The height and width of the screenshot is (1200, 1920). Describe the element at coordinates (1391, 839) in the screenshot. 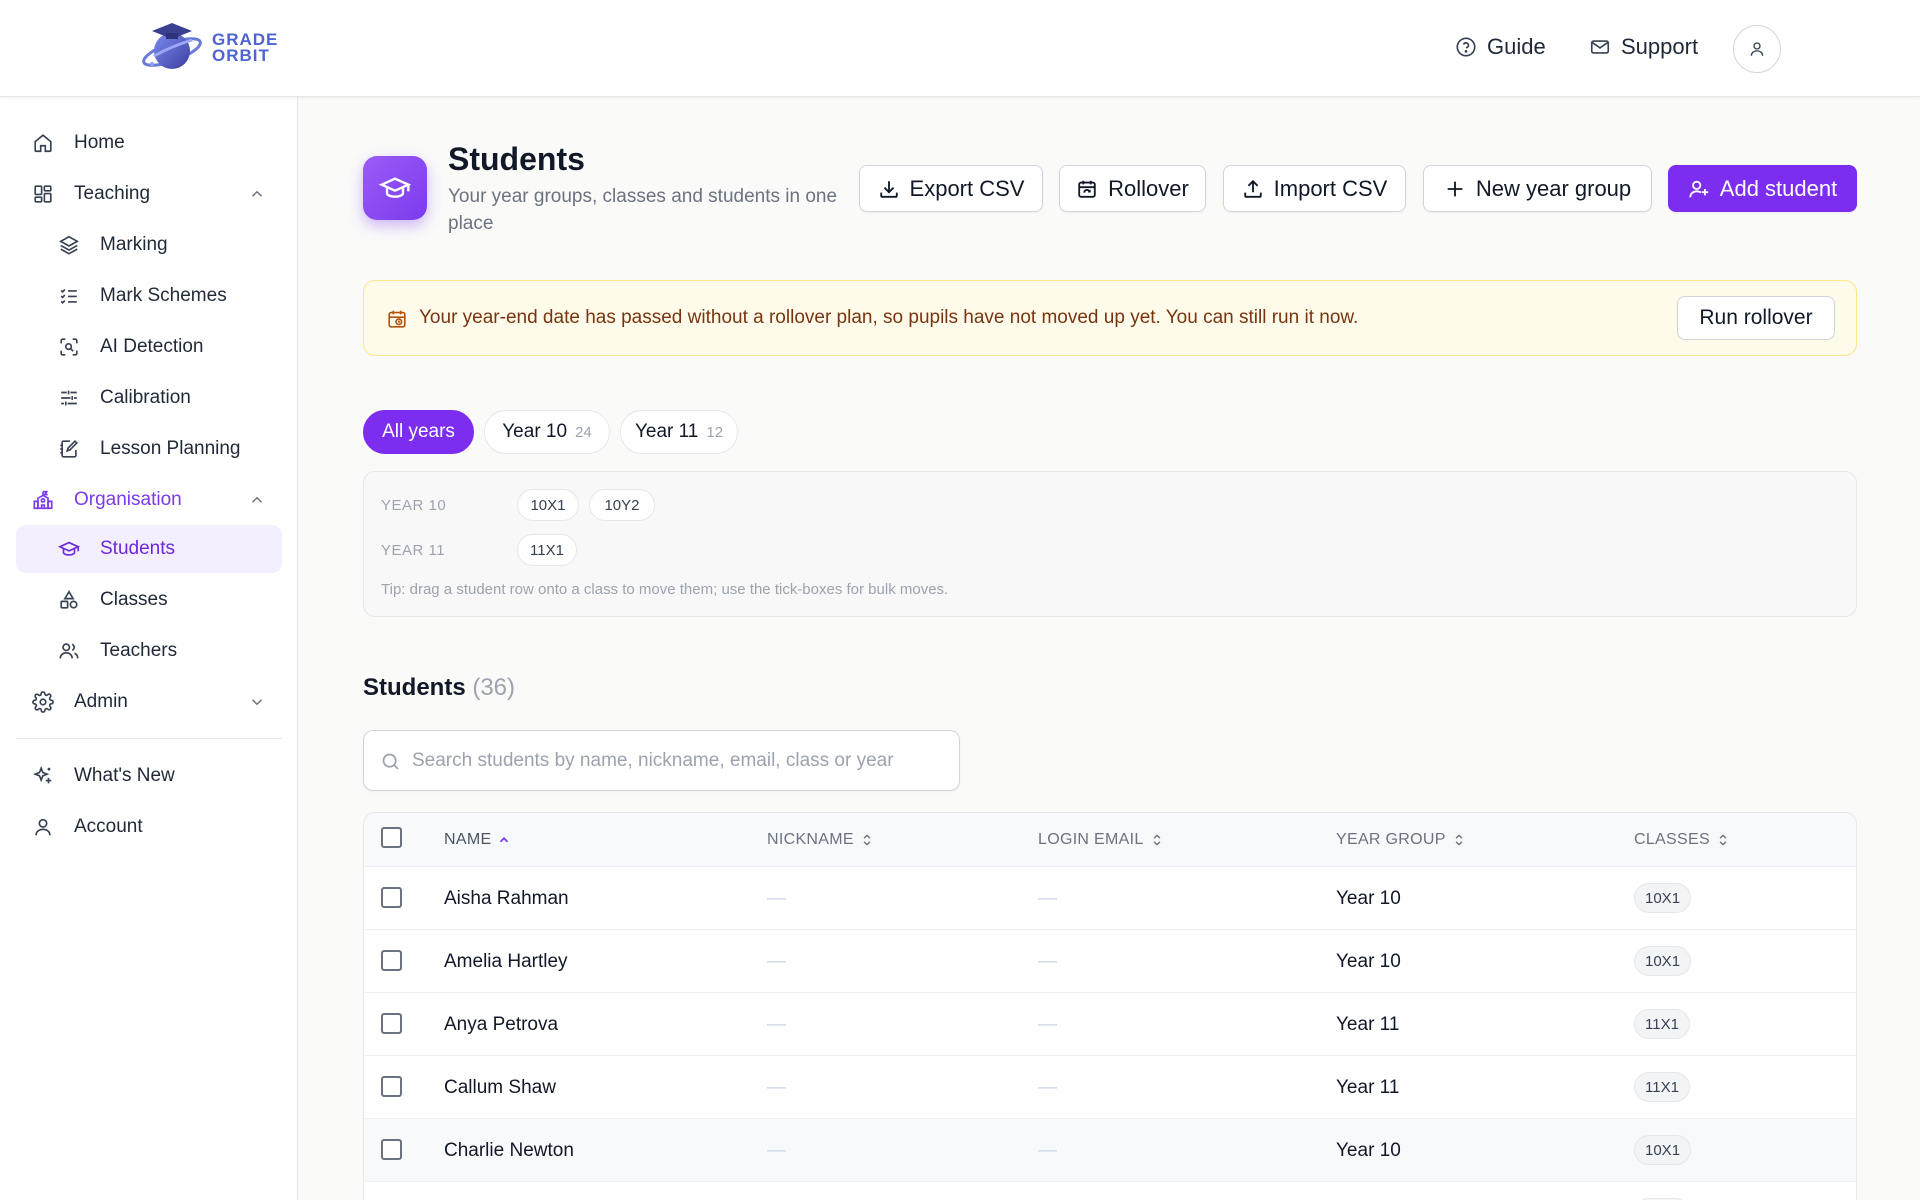

I see `column-header-label: YEAR GROUP` at that location.